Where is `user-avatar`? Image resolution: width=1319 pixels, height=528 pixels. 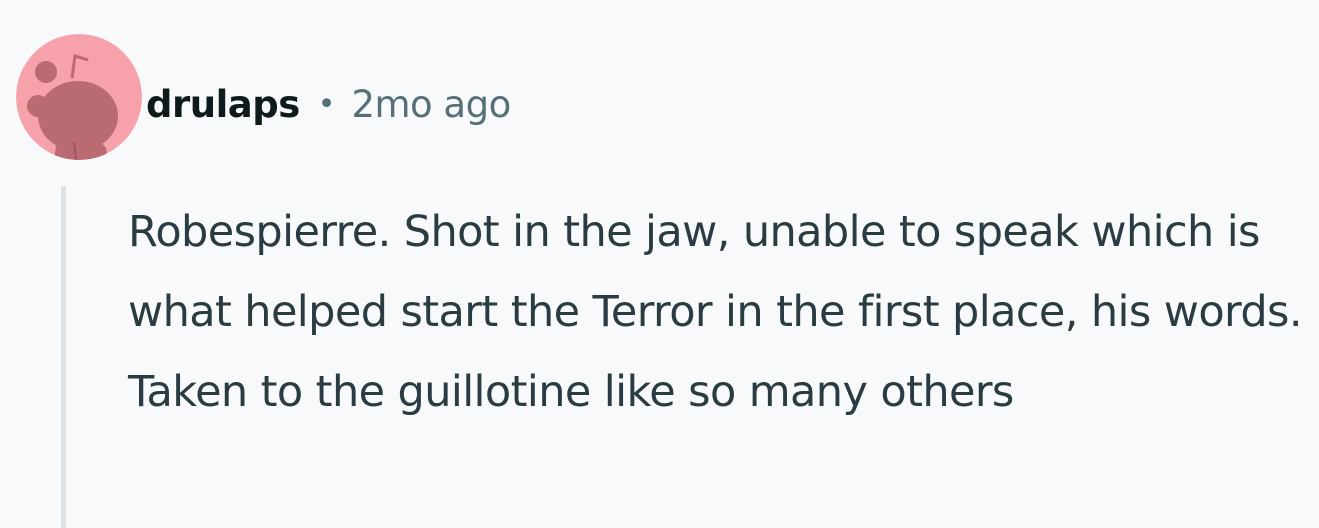 user-avatar is located at coordinates (79, 97).